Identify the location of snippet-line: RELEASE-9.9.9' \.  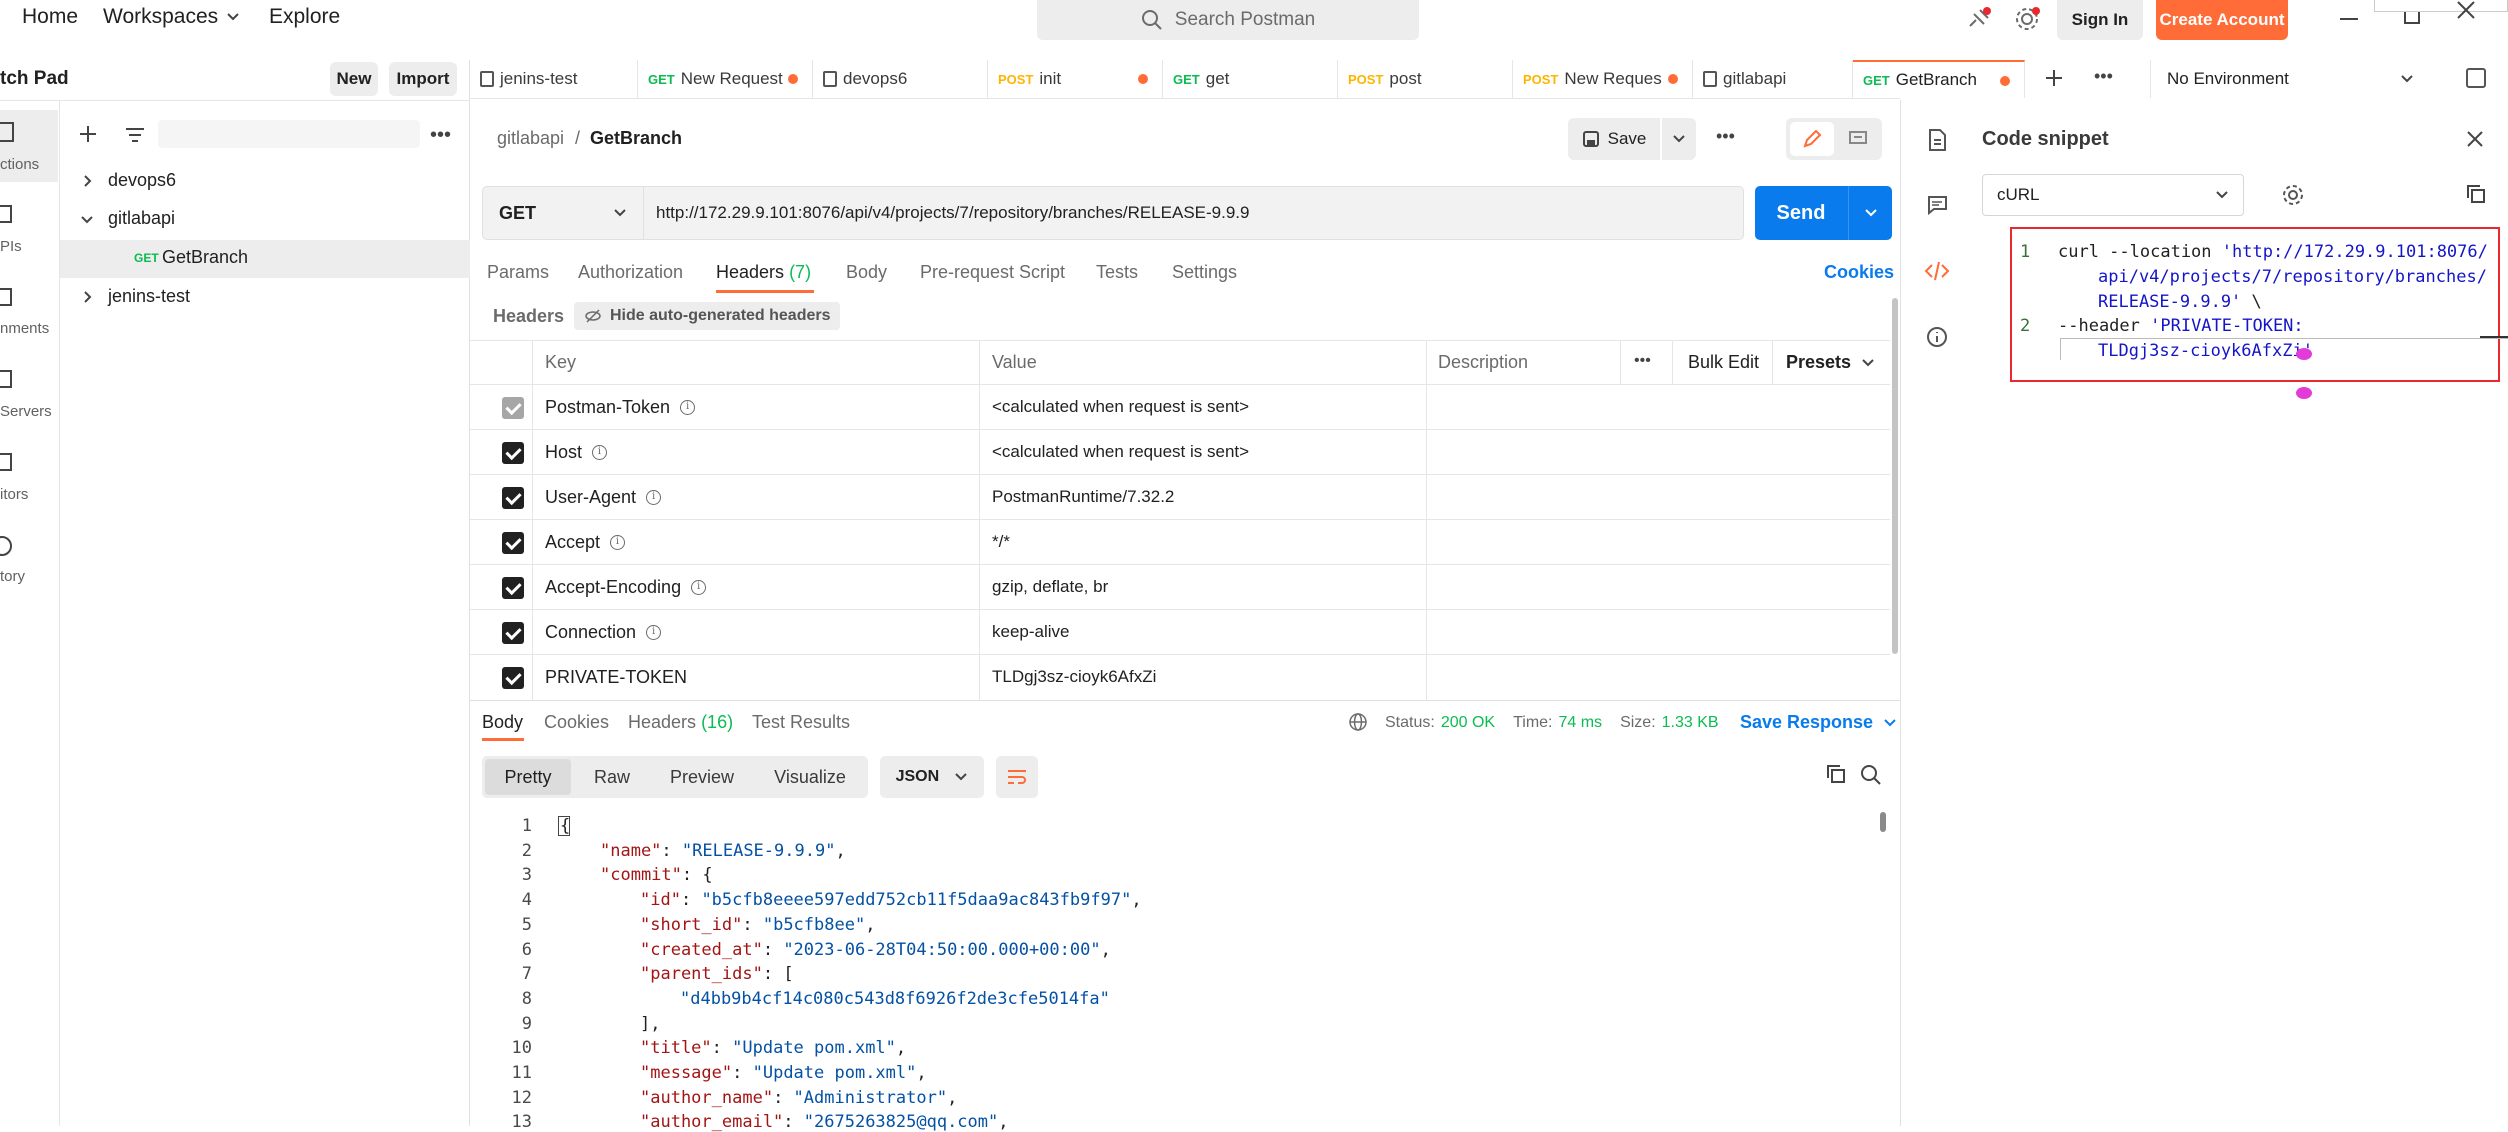
(2180, 302).